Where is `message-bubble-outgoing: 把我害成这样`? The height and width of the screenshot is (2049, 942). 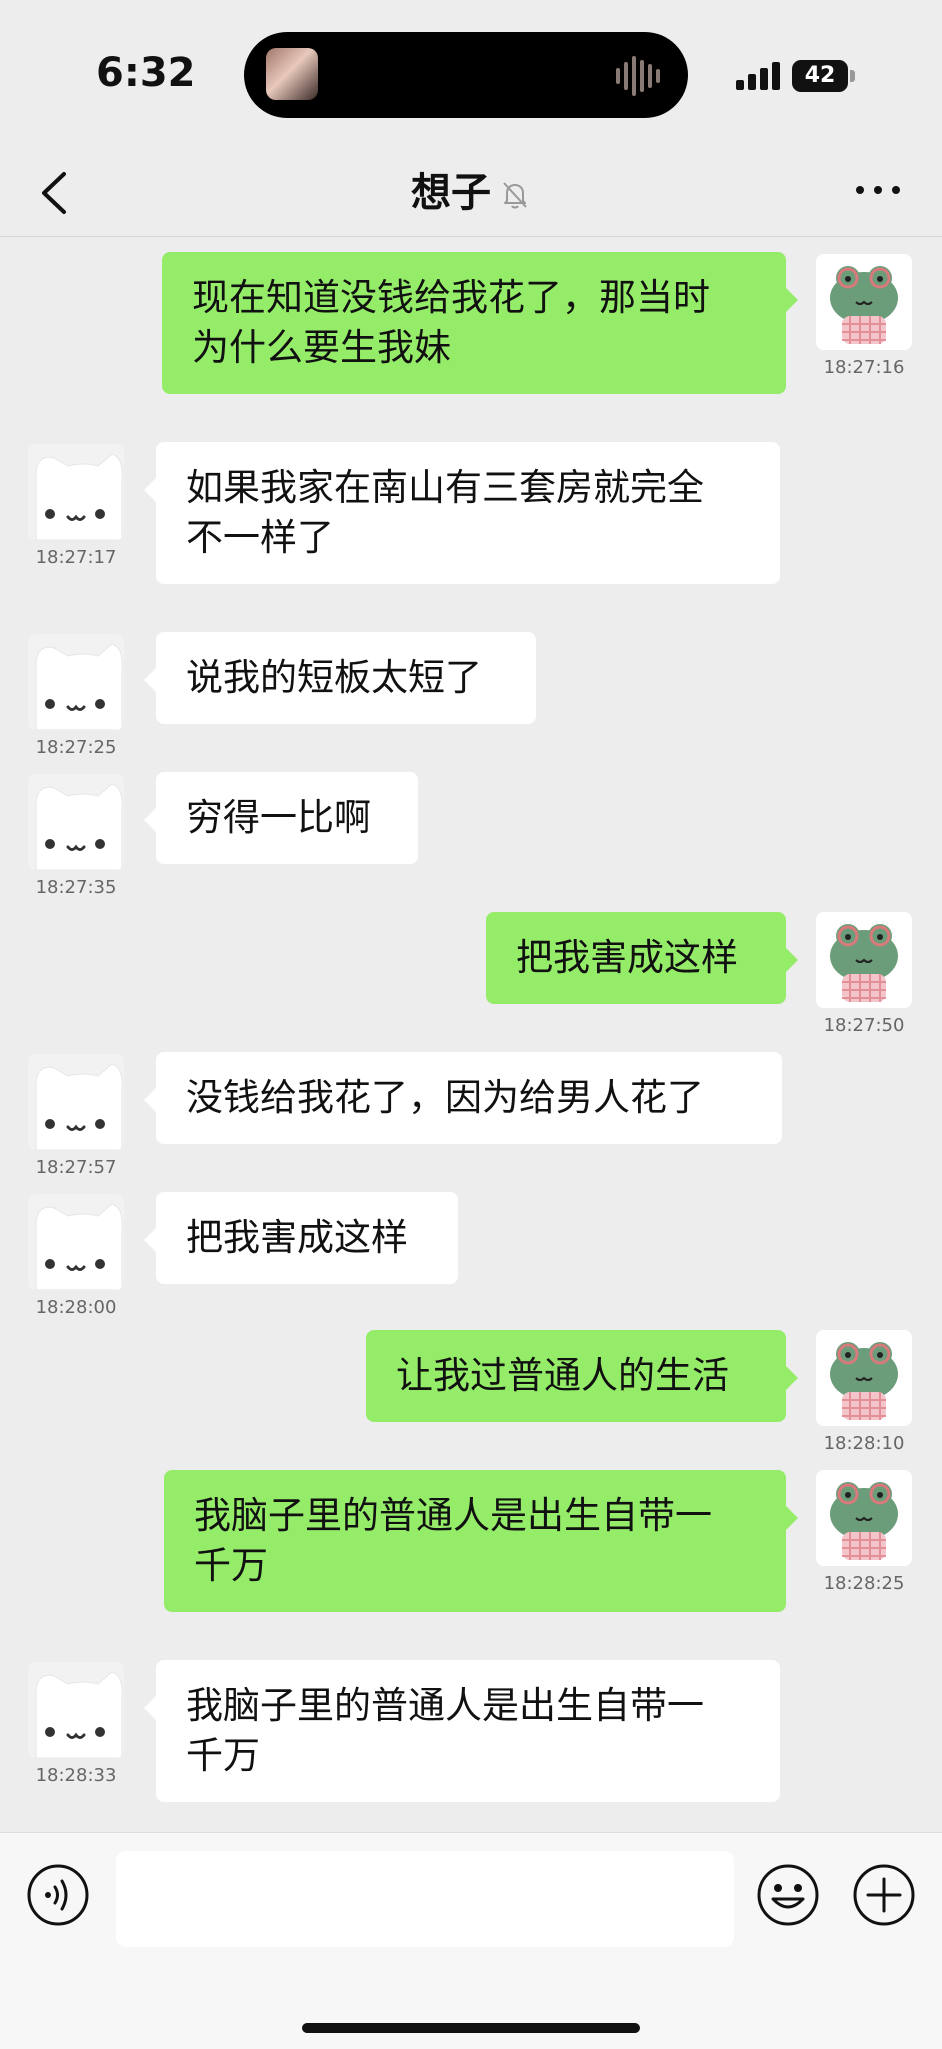
message-bubble-outgoing: 把我害成这样 is located at coordinates (642, 958).